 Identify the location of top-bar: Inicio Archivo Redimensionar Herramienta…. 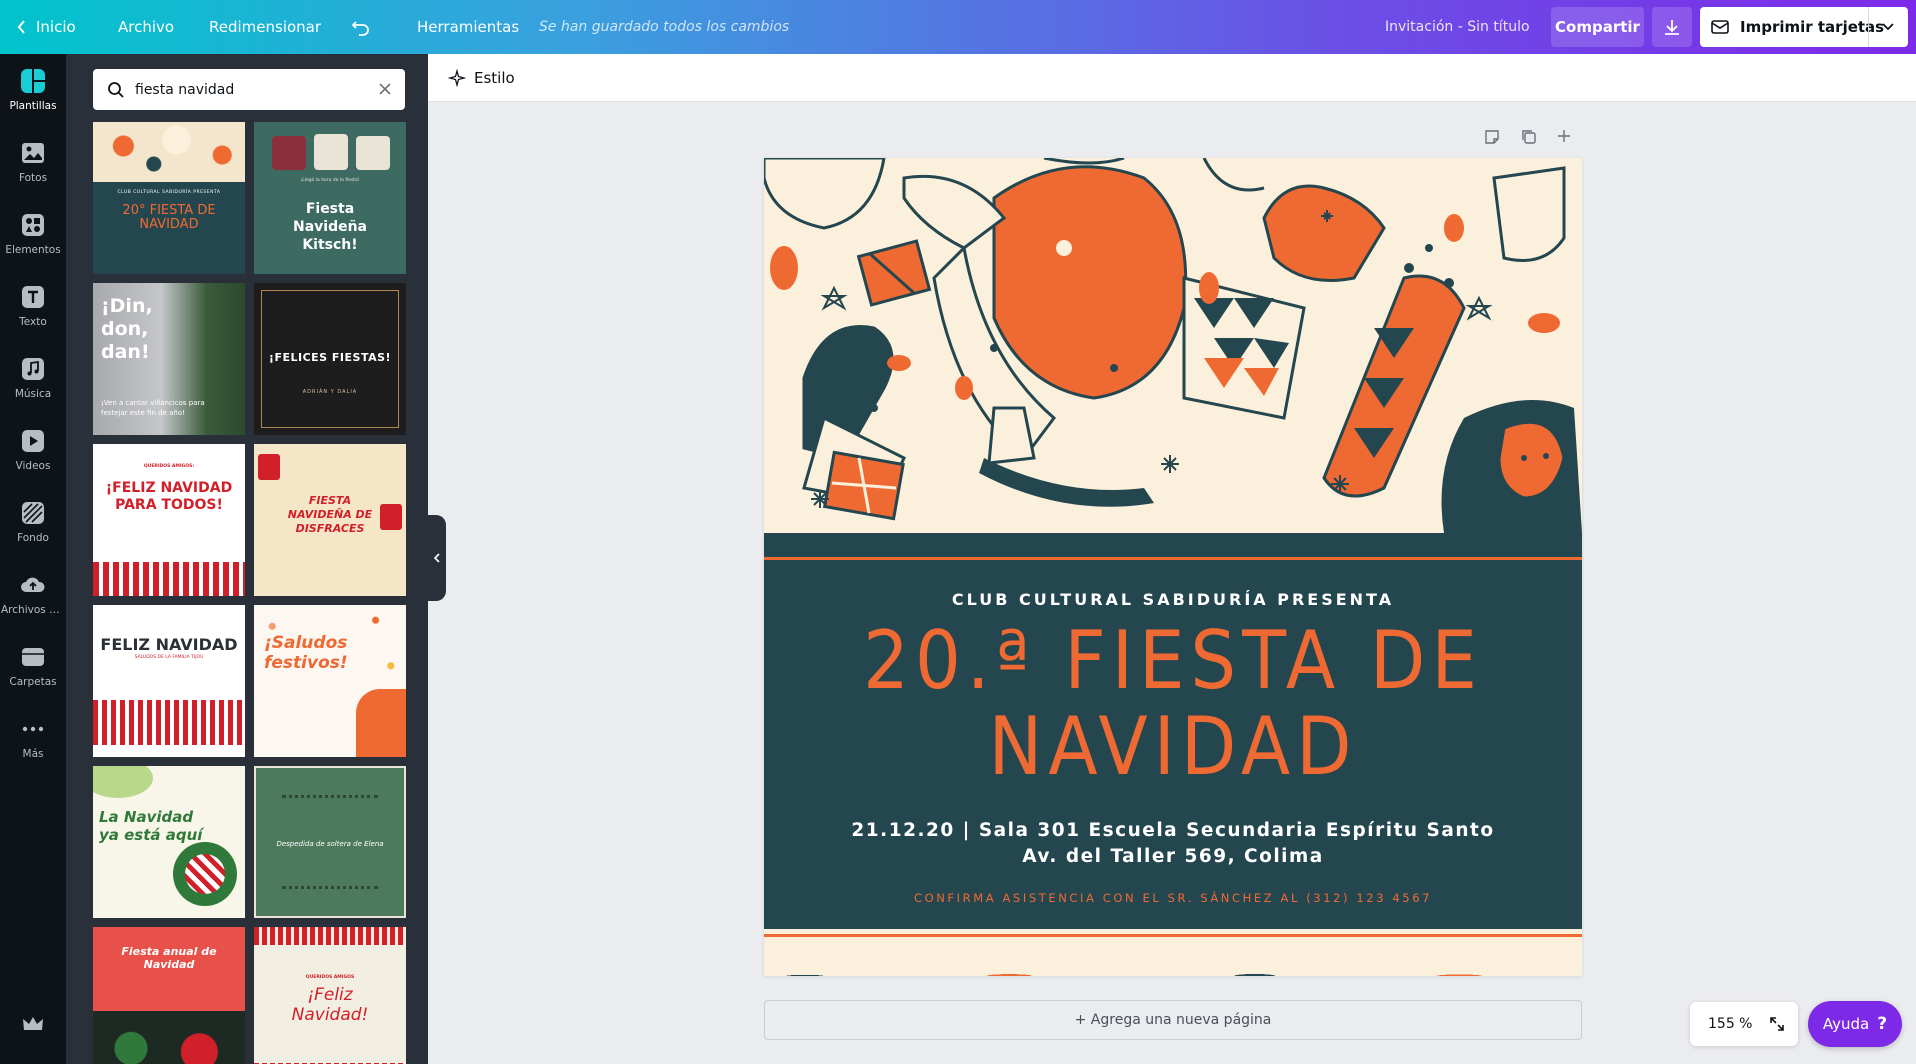
(958, 27).